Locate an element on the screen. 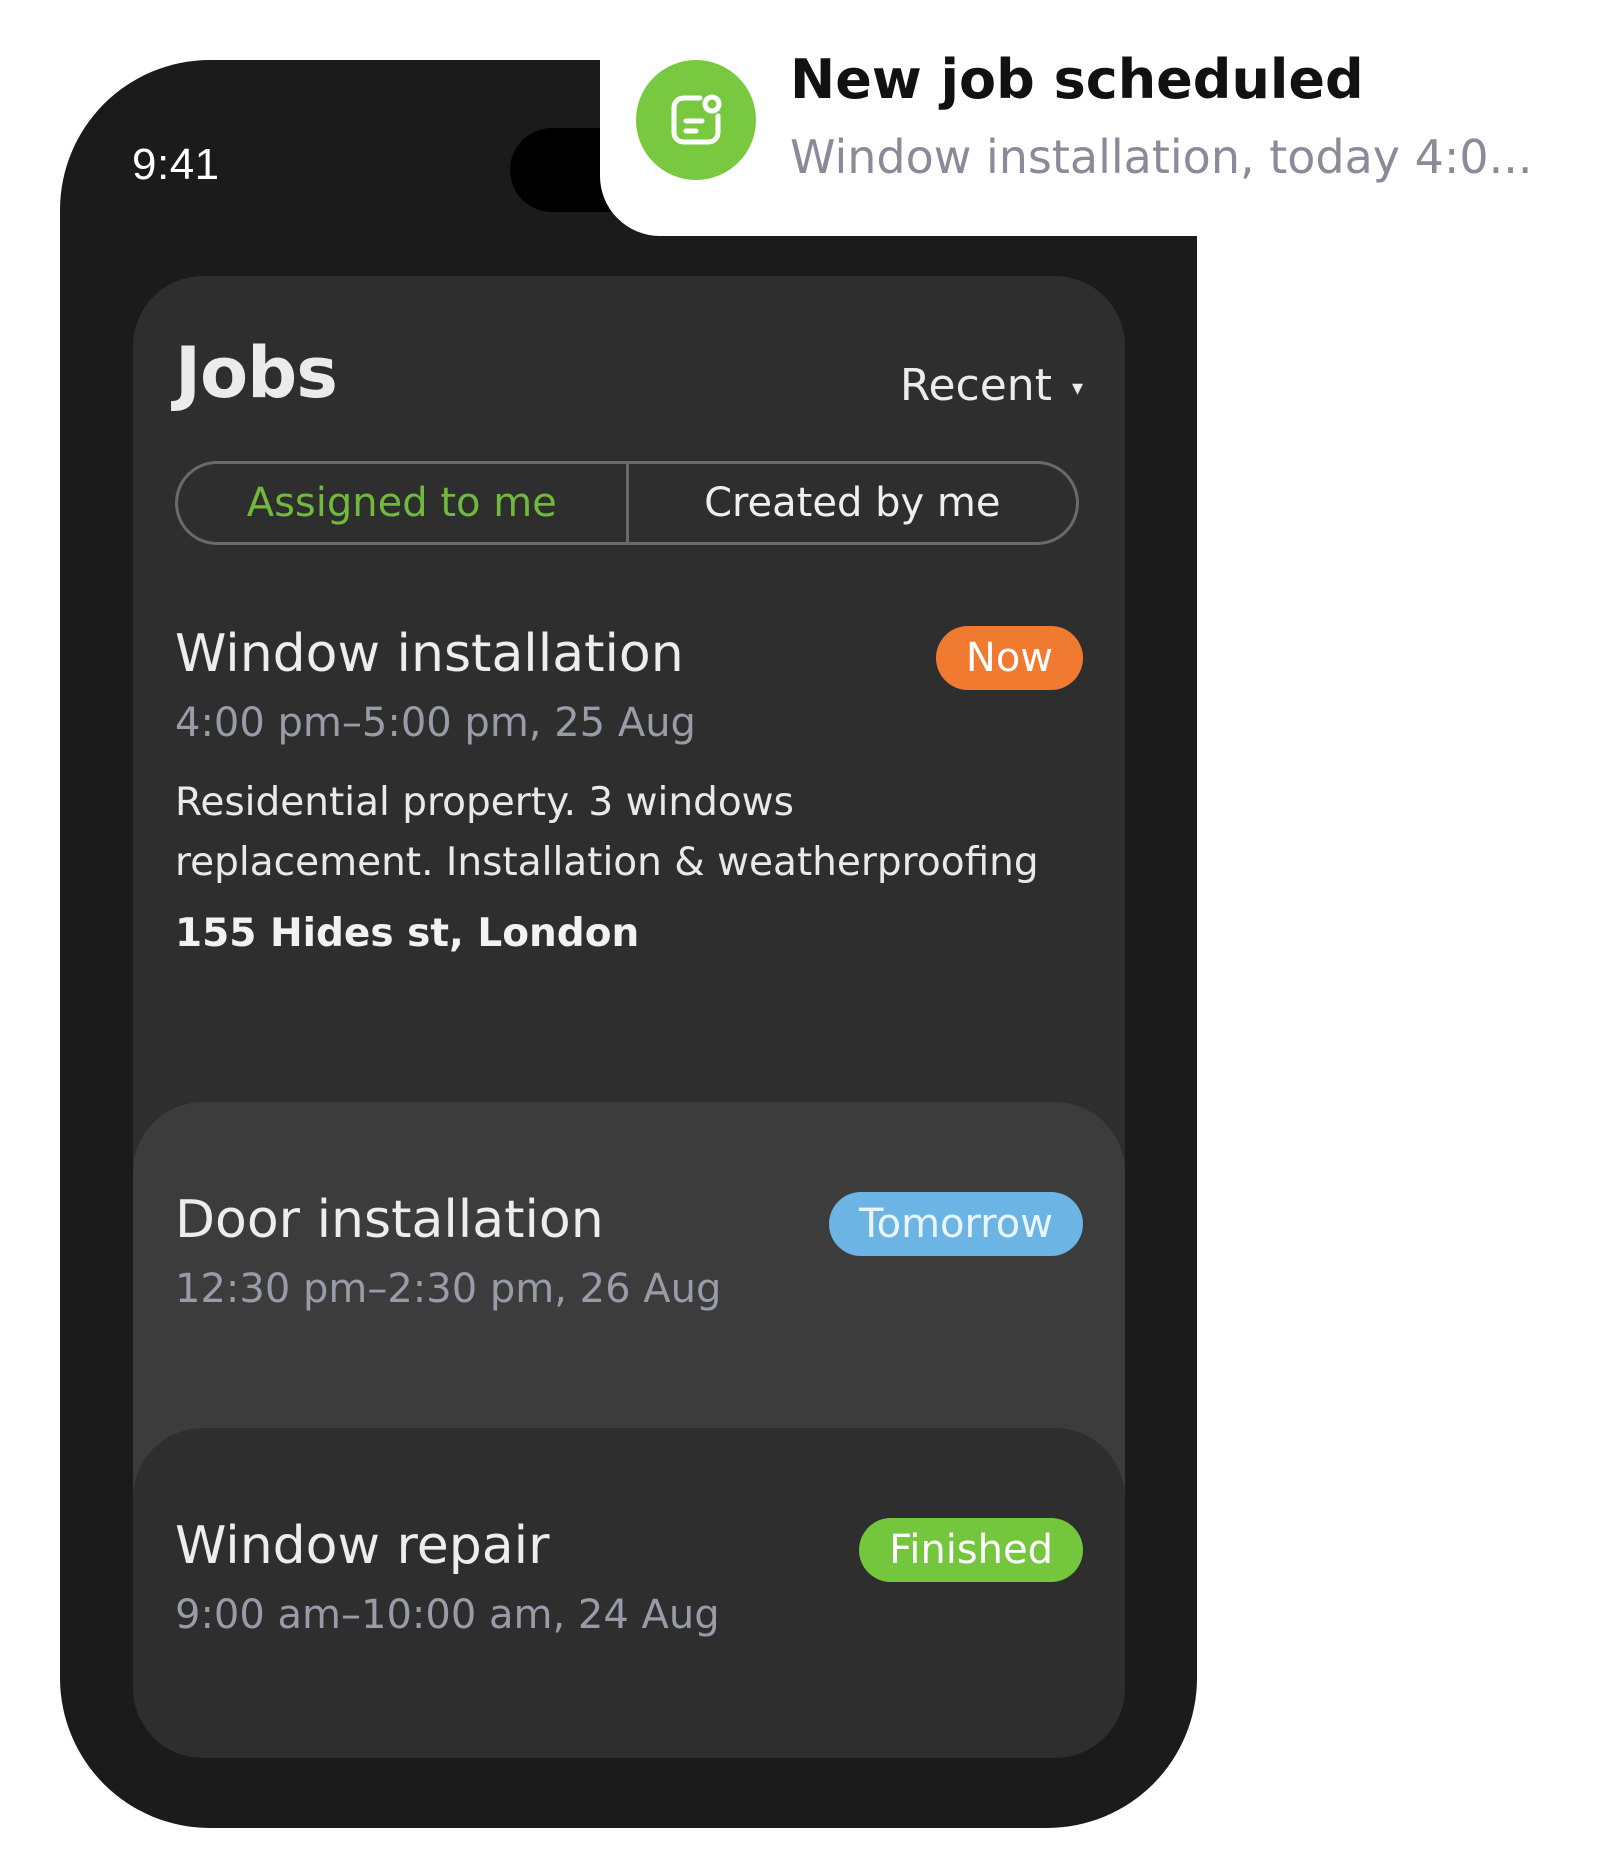 The image size is (1600, 1870). note-icon is located at coordinates (696, 120).